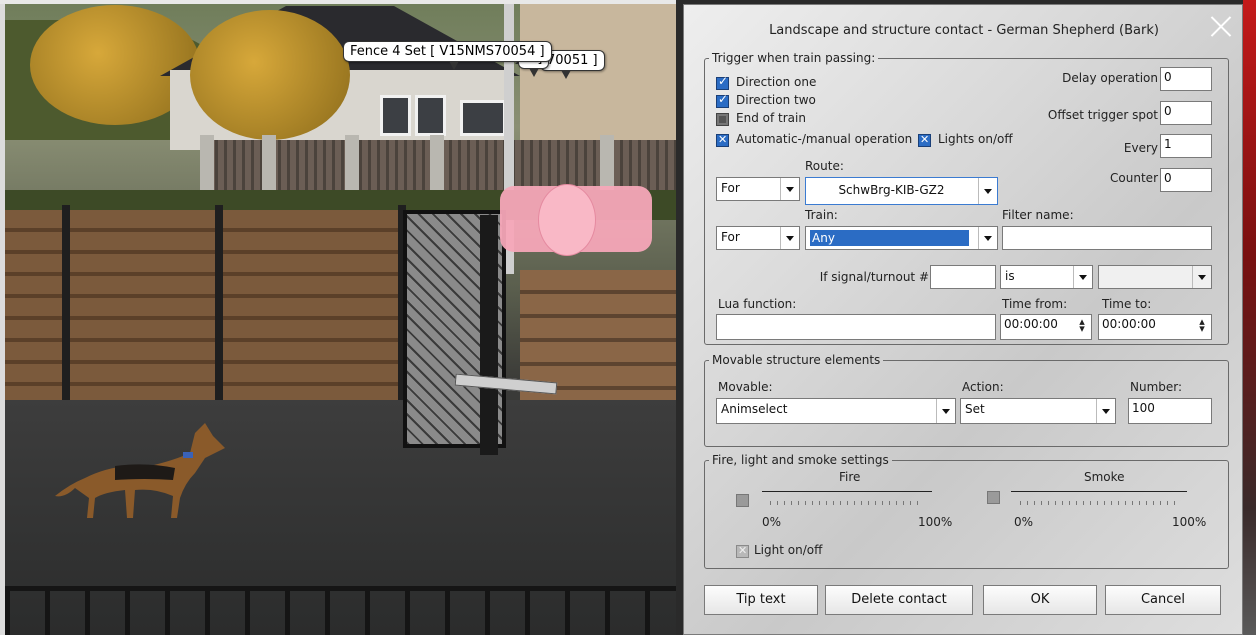 The width and height of the screenshot is (1256, 635). Describe the element at coordinates (66, 310) in the screenshot. I see `fence-post` at that location.